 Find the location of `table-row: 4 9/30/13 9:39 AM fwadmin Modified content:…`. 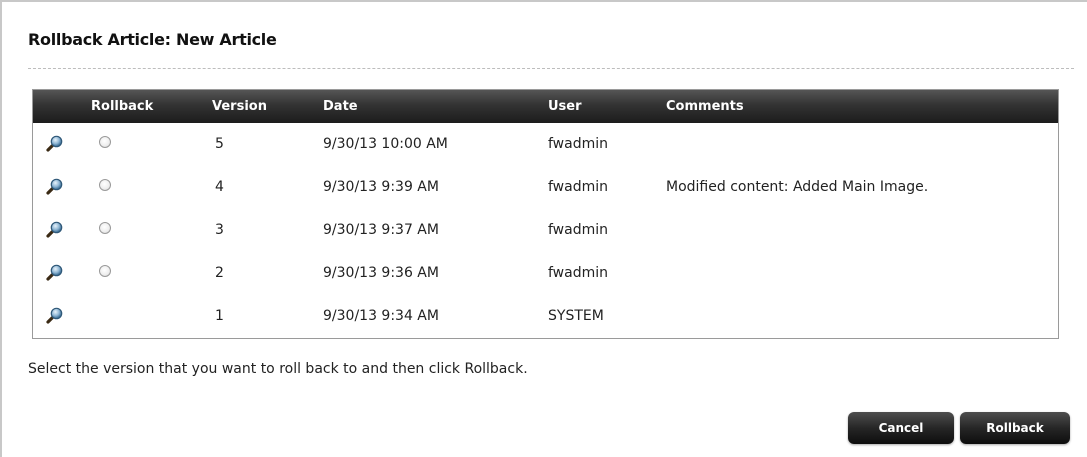

table-row: 4 9/30/13 9:39 AM fwadmin Modified content:… is located at coordinates (545, 187).